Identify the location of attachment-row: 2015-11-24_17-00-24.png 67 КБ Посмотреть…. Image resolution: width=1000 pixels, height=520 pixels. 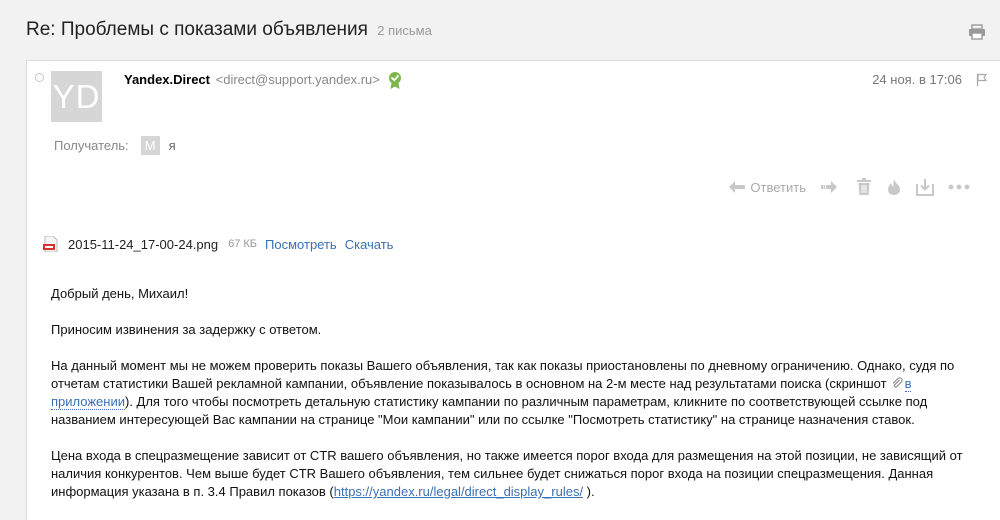
(218, 244).